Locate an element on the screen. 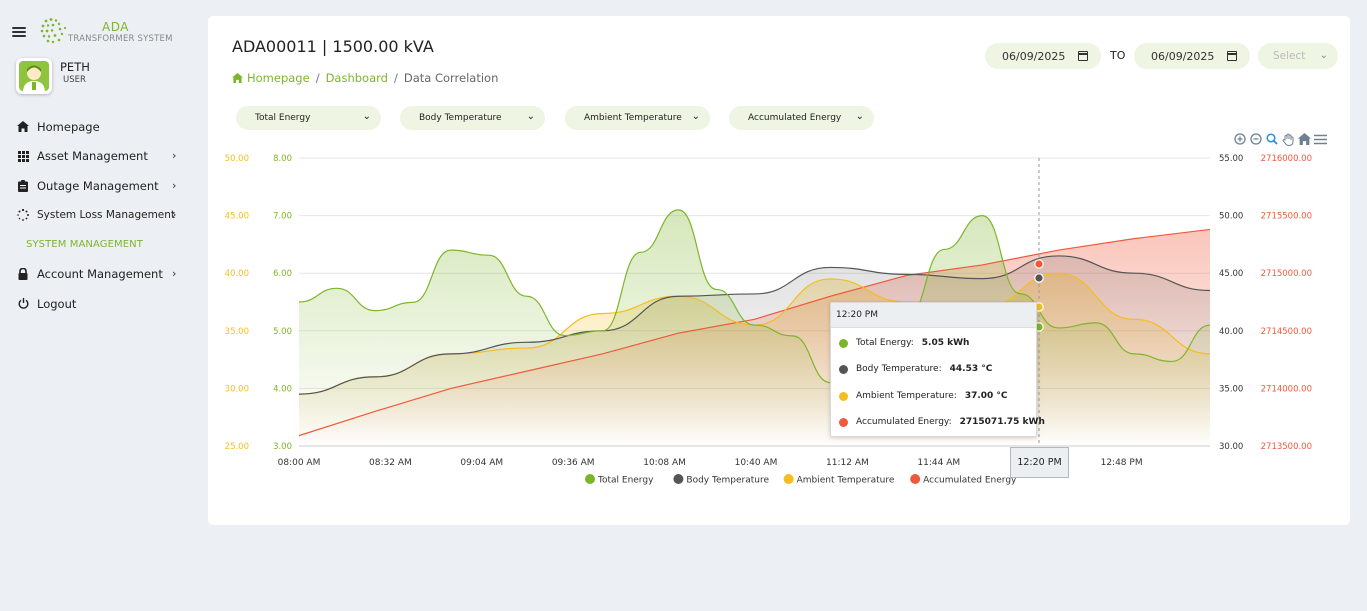 The image size is (1367, 611). x-tick-label: 12:48 PM is located at coordinates (1122, 463).